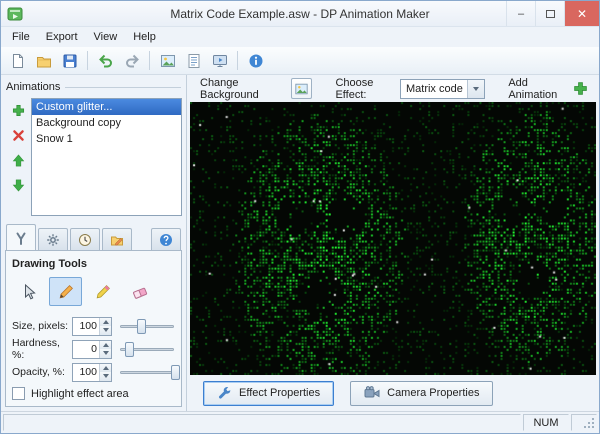 This screenshot has width=600, height=434. Describe the element at coordinates (372, 392) in the screenshot. I see `video-camera-icon` at that location.